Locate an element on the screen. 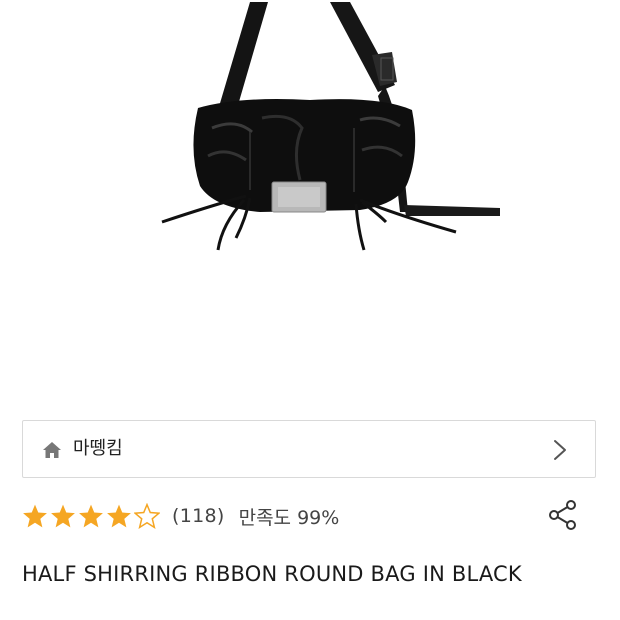 The image size is (620, 620). chevron-right-icon is located at coordinates (560, 450).